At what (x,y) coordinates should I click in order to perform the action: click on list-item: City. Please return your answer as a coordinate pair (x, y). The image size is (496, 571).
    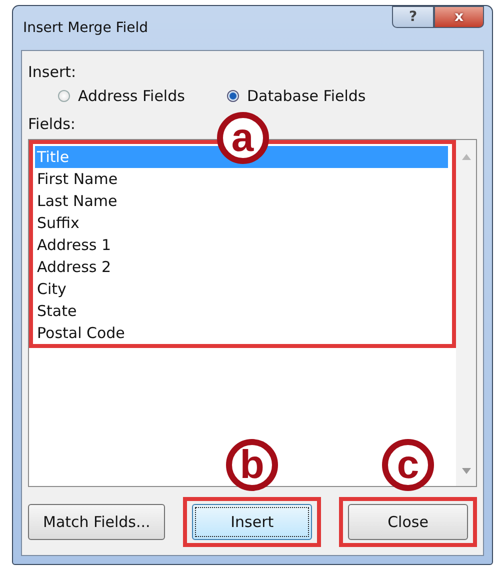
    Looking at the image, I should click on (241, 289).